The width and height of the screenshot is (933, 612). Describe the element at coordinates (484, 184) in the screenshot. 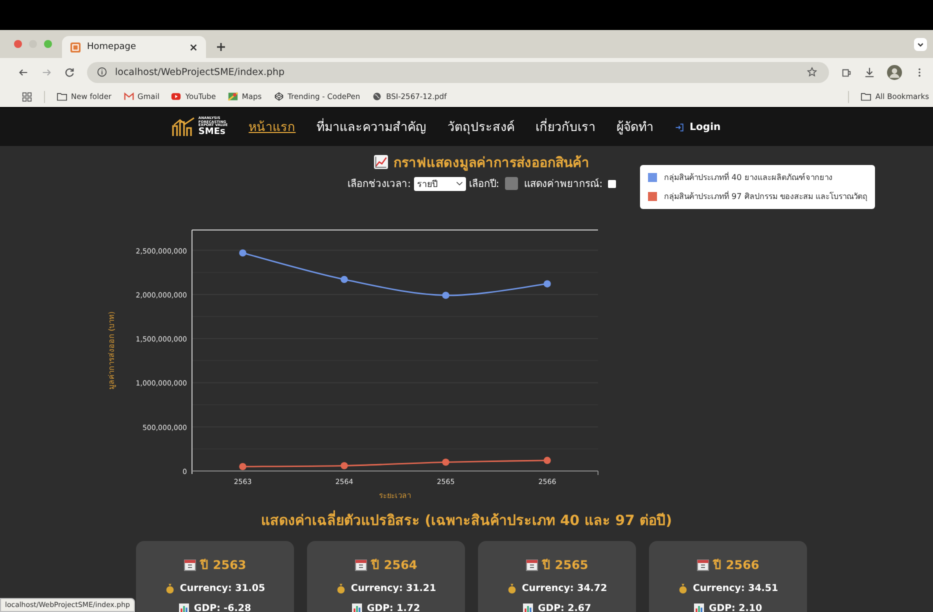

I see `year-label: เลือกปี:` at that location.